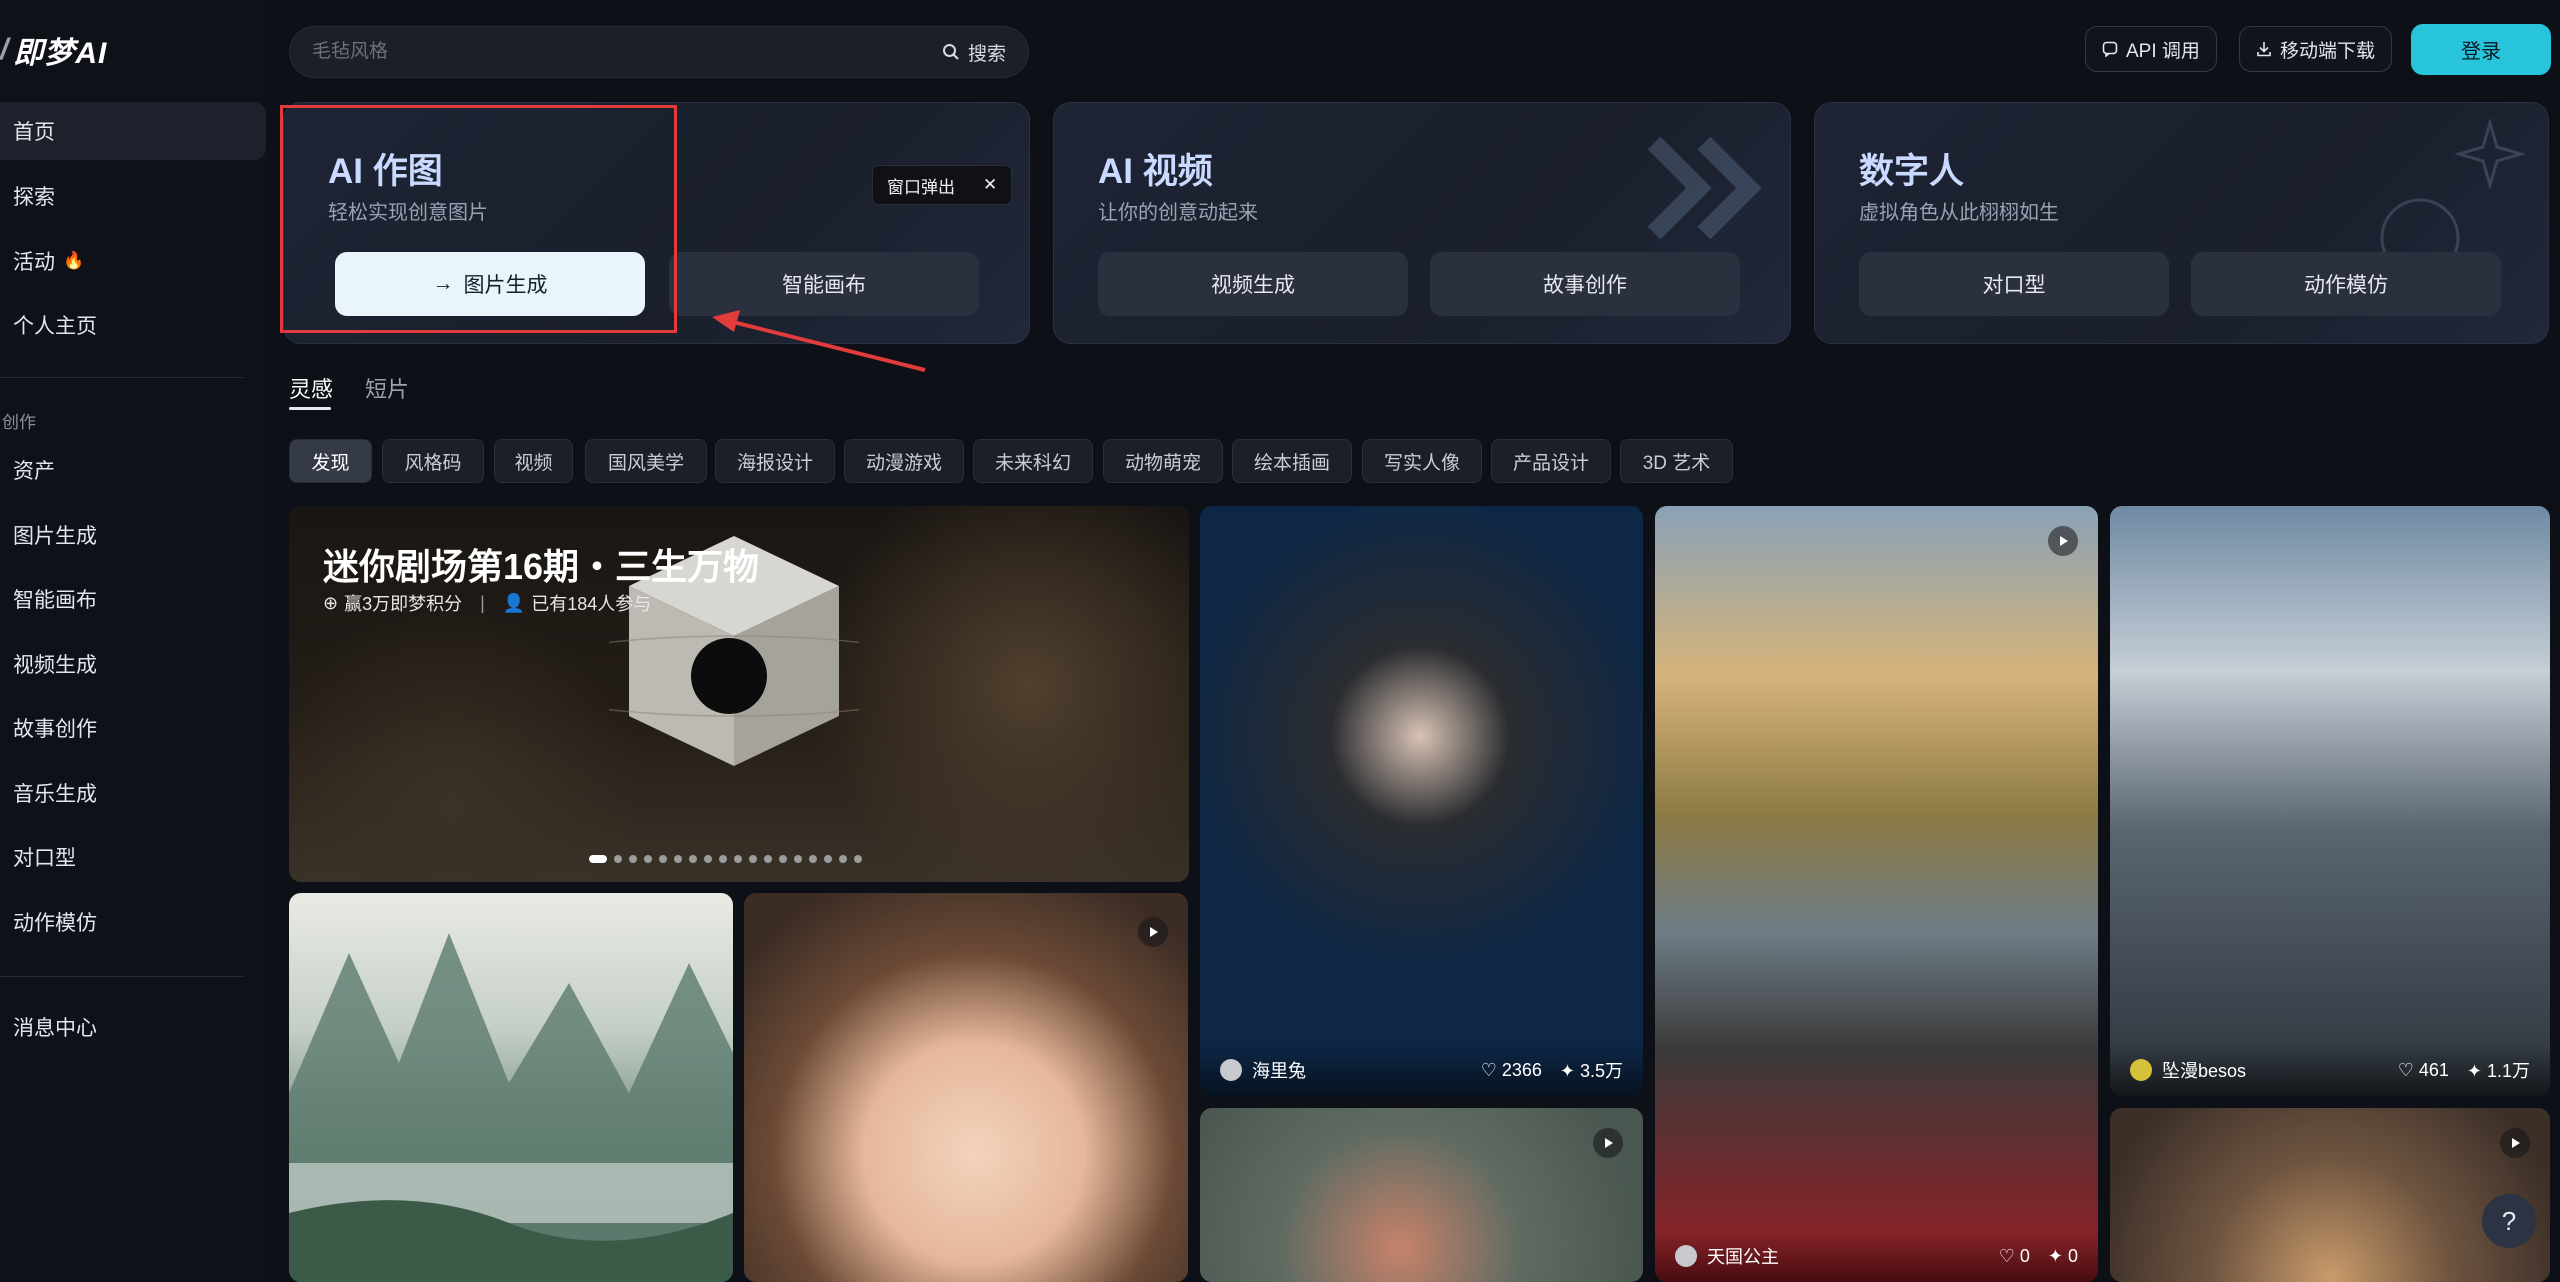  I want to click on download-icon, so click(2264, 49).